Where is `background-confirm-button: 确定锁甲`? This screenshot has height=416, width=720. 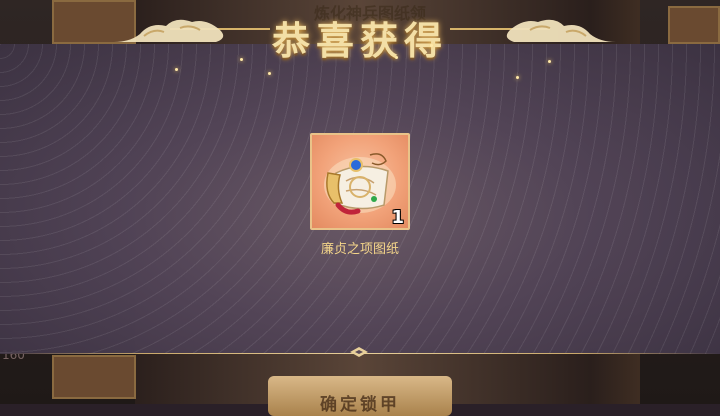
background-confirm-button: 确定锁甲 is located at coordinates (360, 396).